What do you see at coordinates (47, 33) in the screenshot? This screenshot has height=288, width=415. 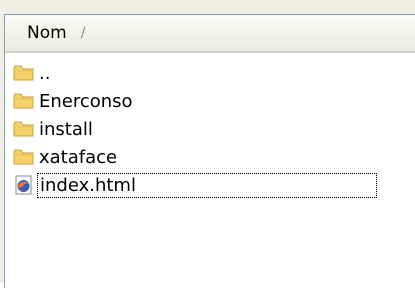 I see `column-header-label: Nom` at bounding box center [47, 33].